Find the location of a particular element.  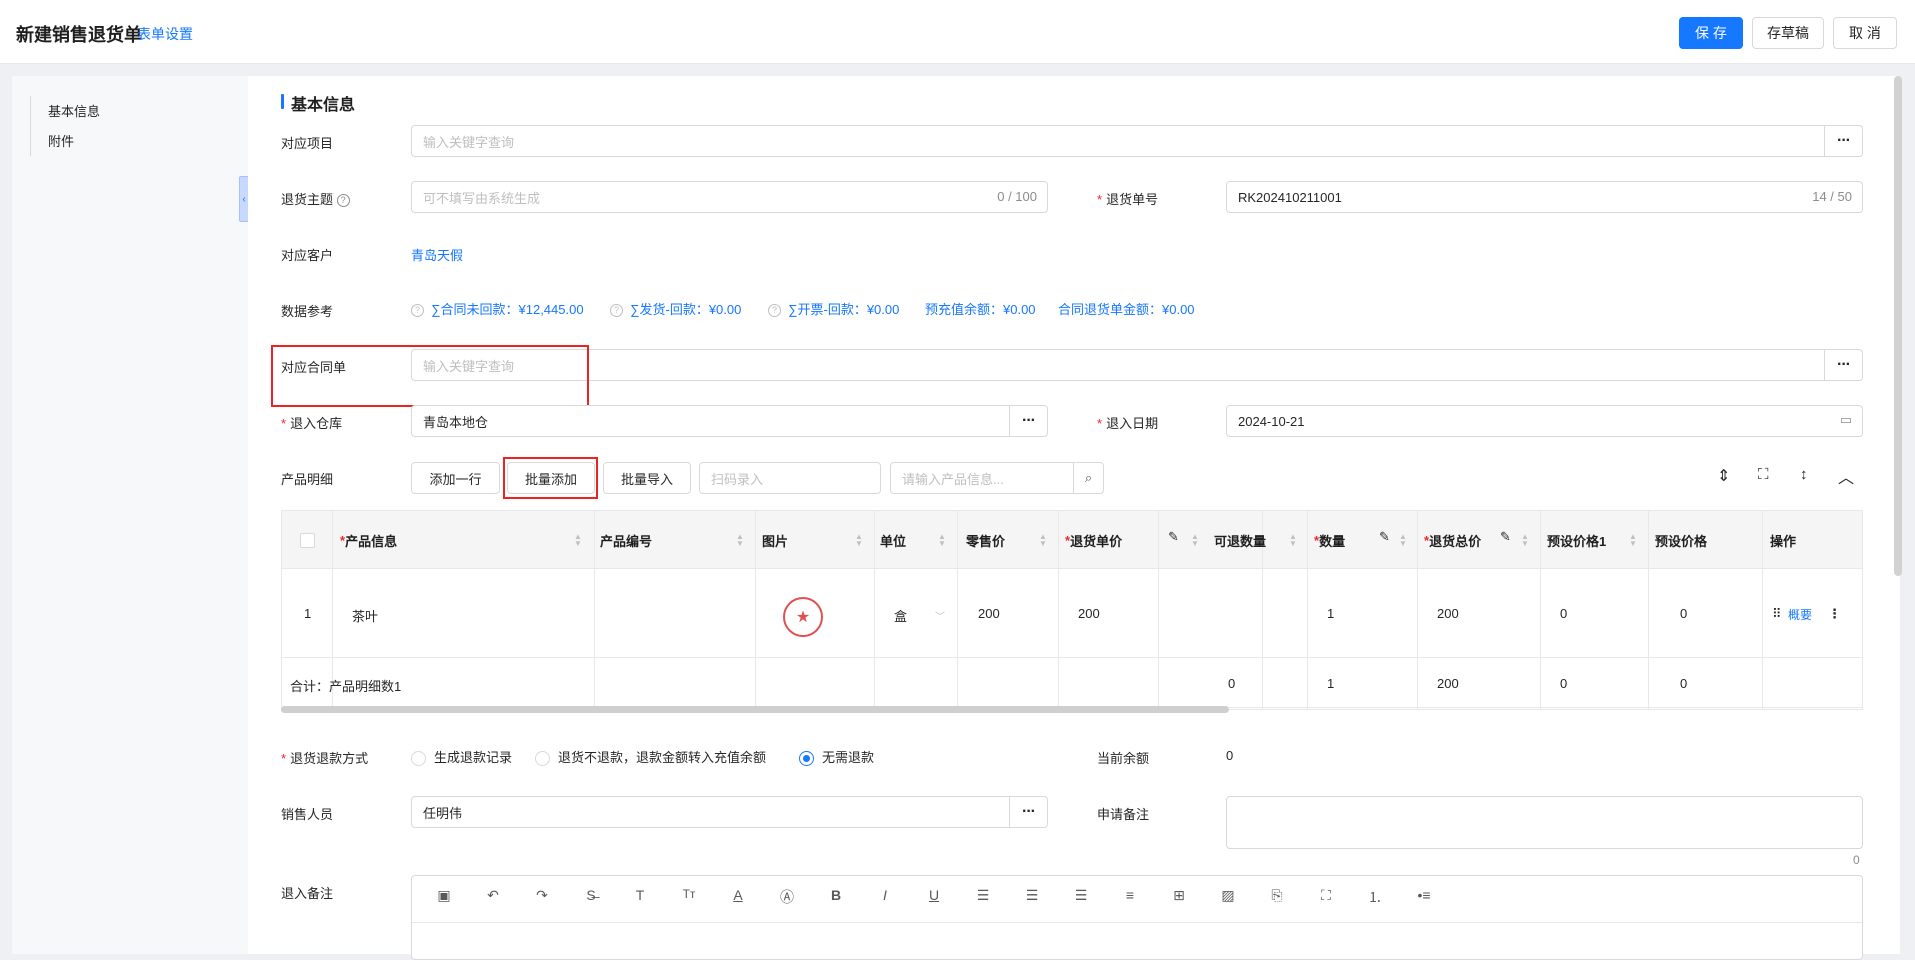

summary-link: 概要 is located at coordinates (1800, 614).